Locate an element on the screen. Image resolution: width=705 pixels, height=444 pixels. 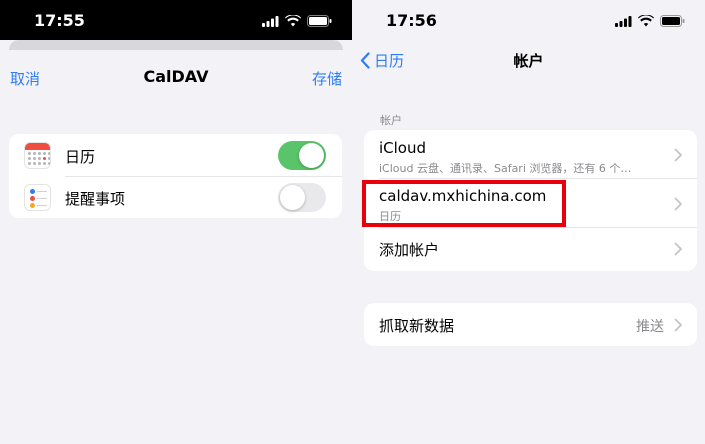
sync-options-group: 日历 提醒事项 is located at coordinates (175, 176).